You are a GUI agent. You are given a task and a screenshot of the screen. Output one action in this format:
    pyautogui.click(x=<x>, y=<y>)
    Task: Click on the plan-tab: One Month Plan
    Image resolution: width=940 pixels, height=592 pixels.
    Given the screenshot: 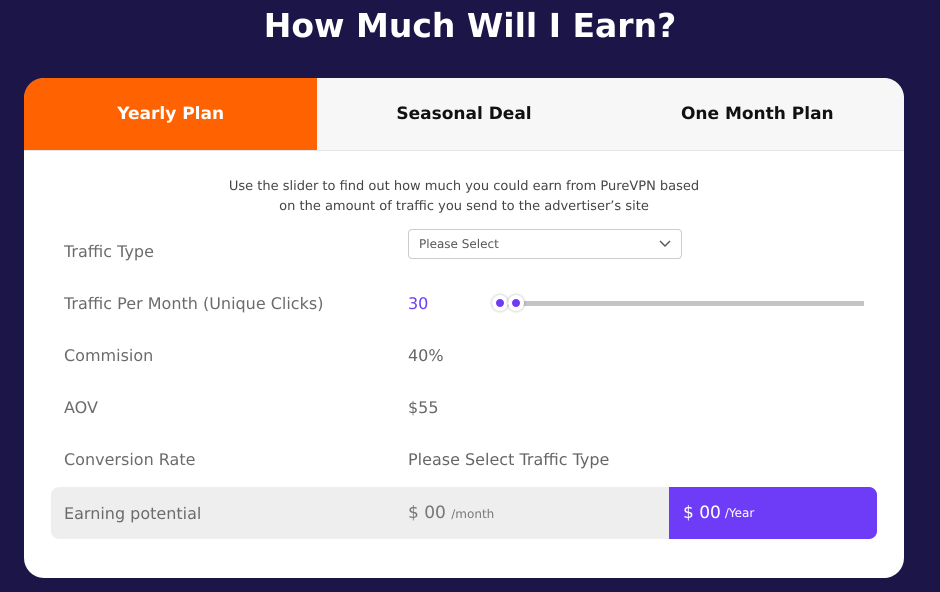 What is the action you would take?
    pyautogui.click(x=757, y=114)
    